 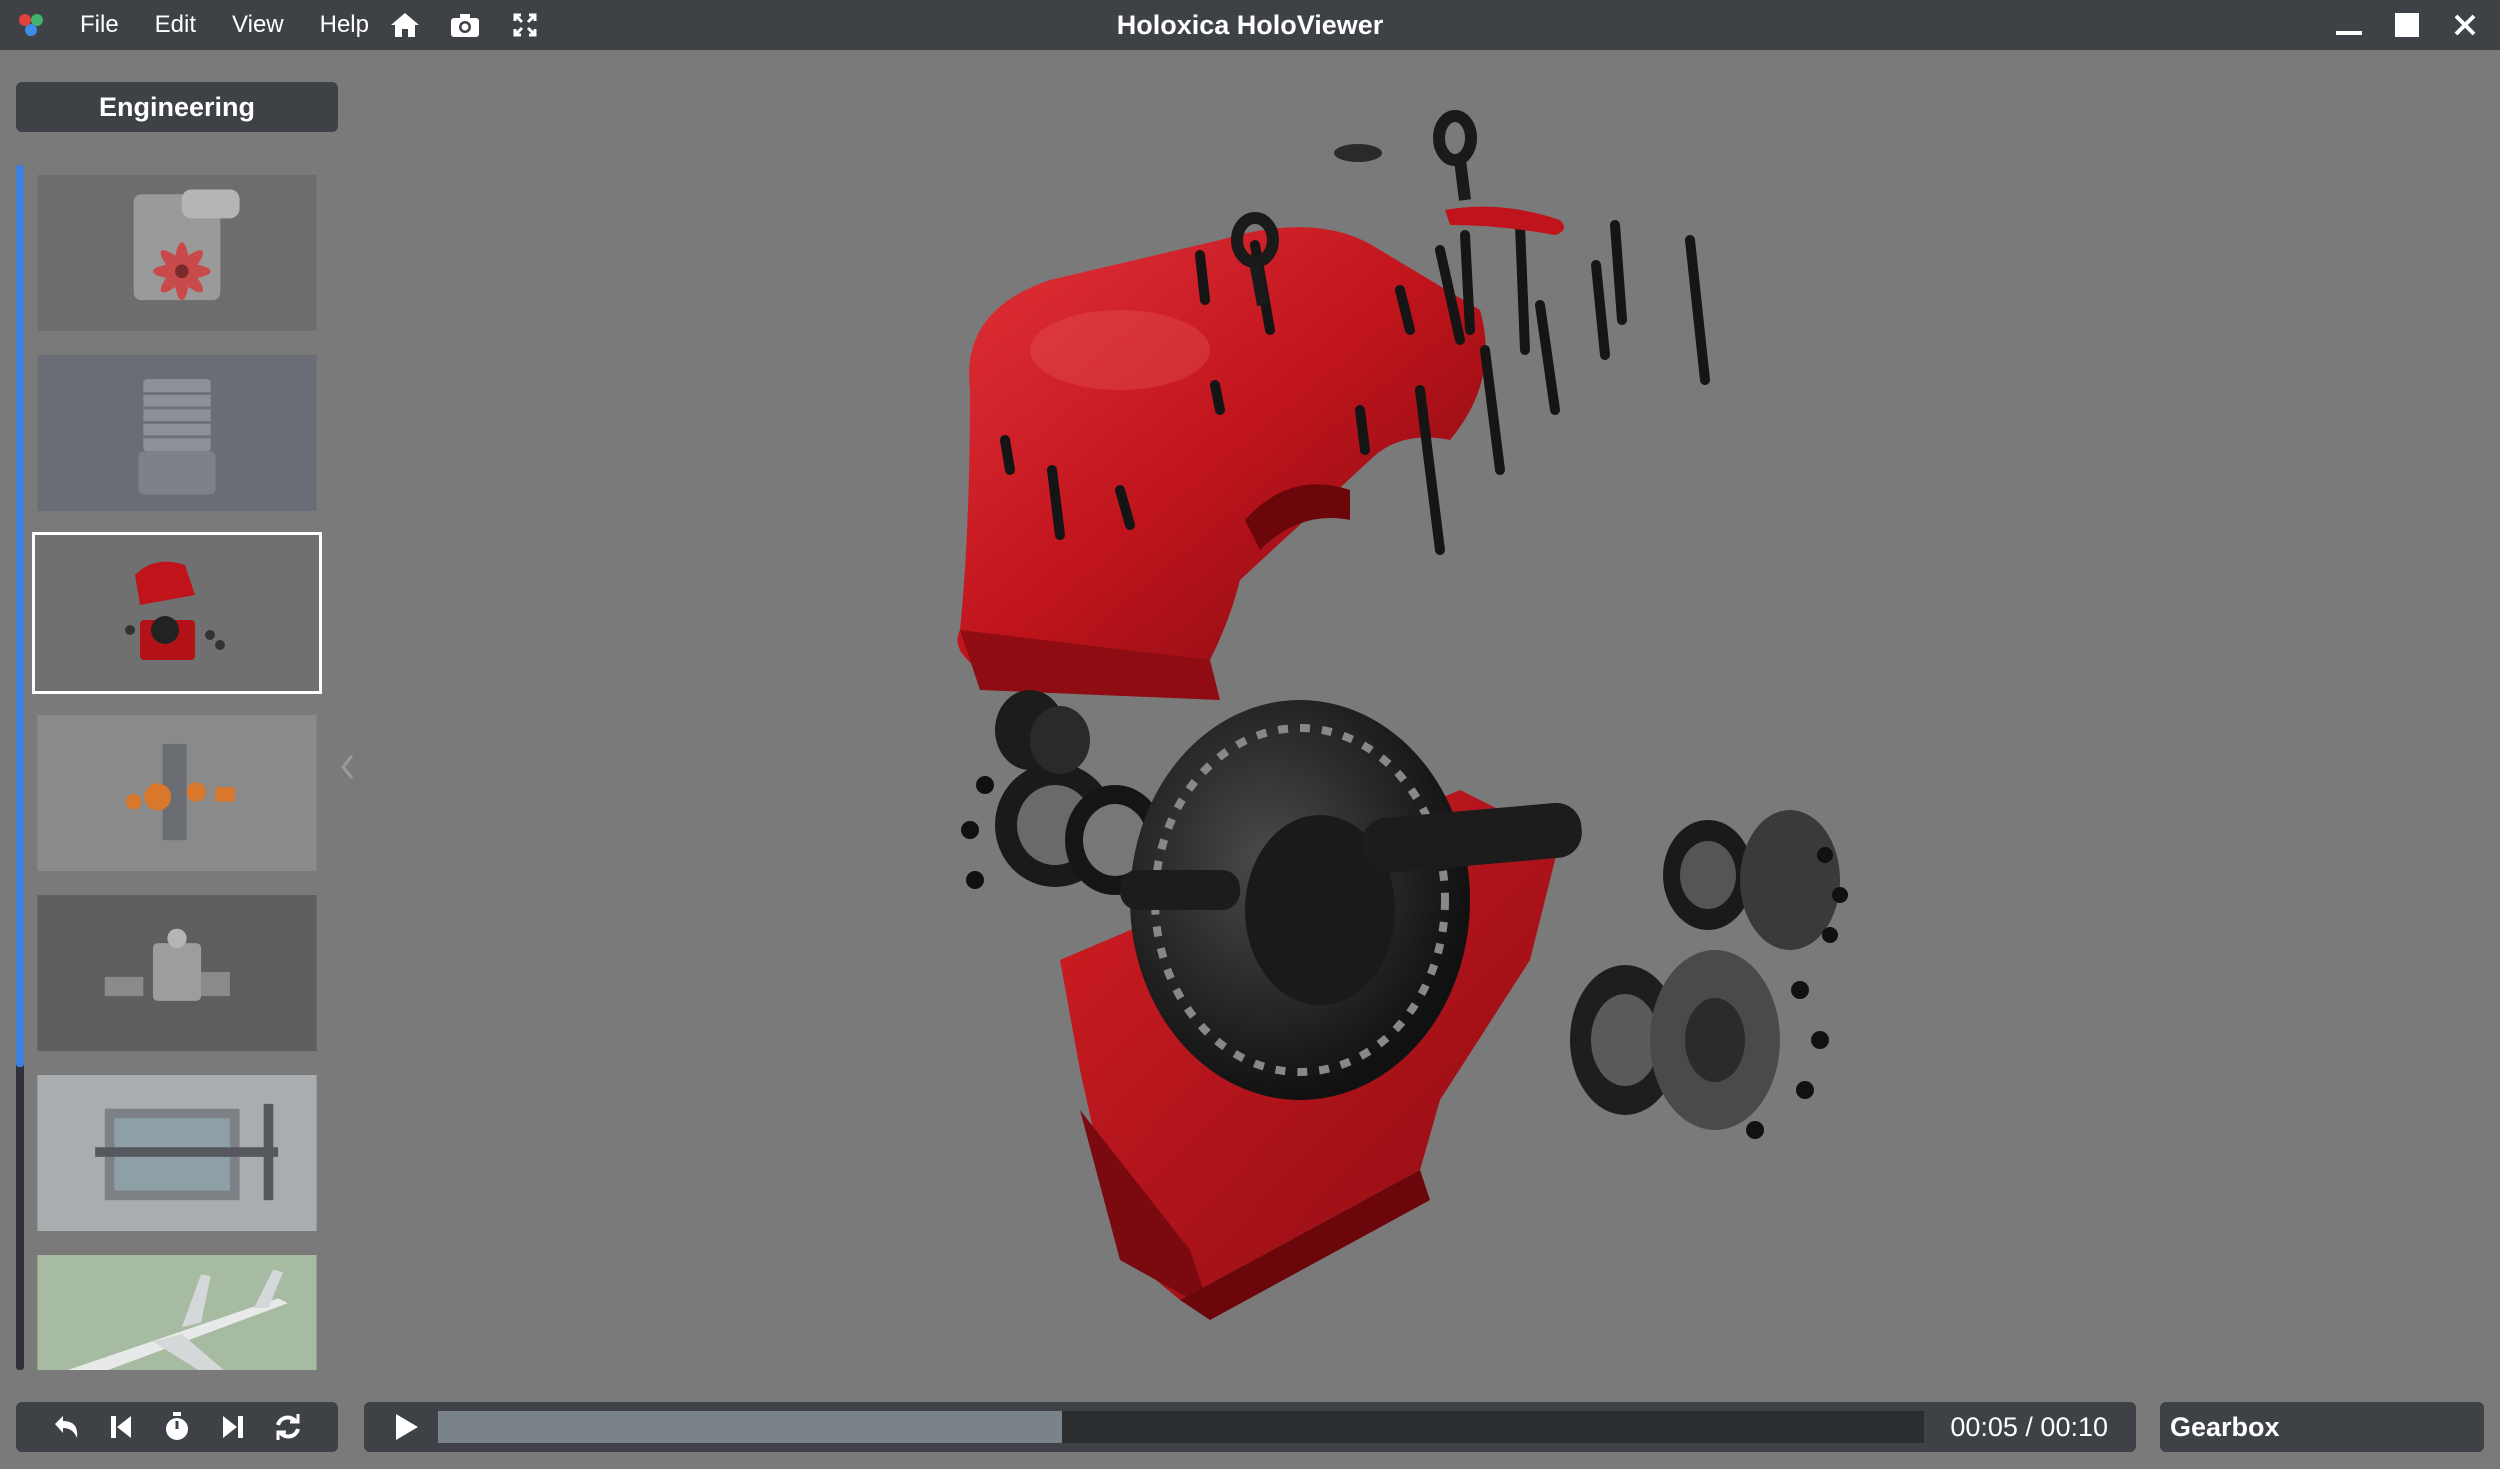 I want to click on model-name-label: Gearbox, so click(x=2322, y=1427).